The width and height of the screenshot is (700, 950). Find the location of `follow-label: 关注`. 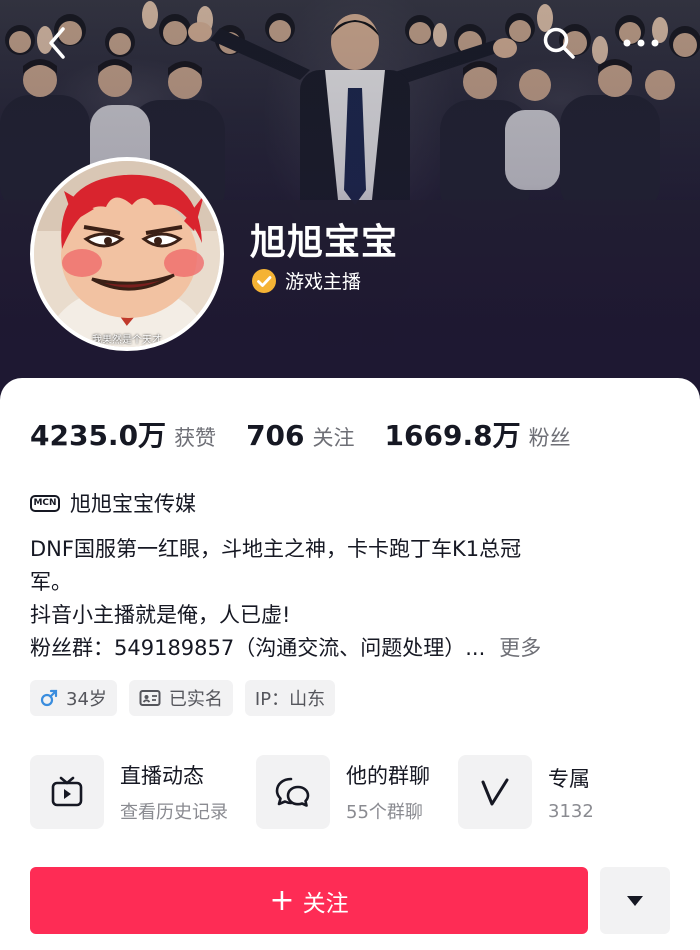

follow-label: 关注 is located at coordinates (325, 903).